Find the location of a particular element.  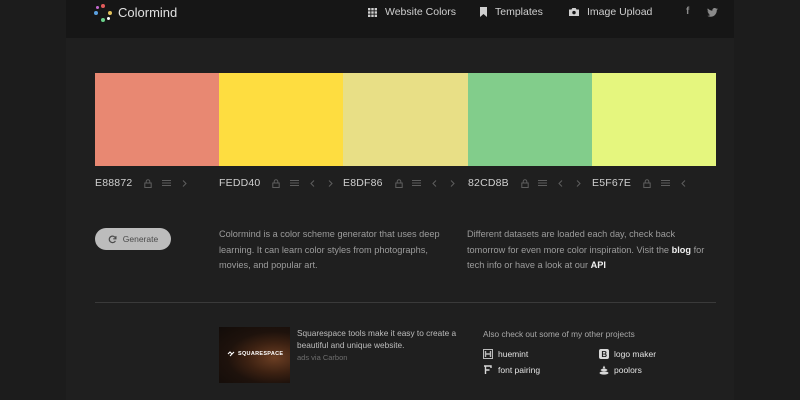

nav-templates: Templates is located at coordinates (511, 12).